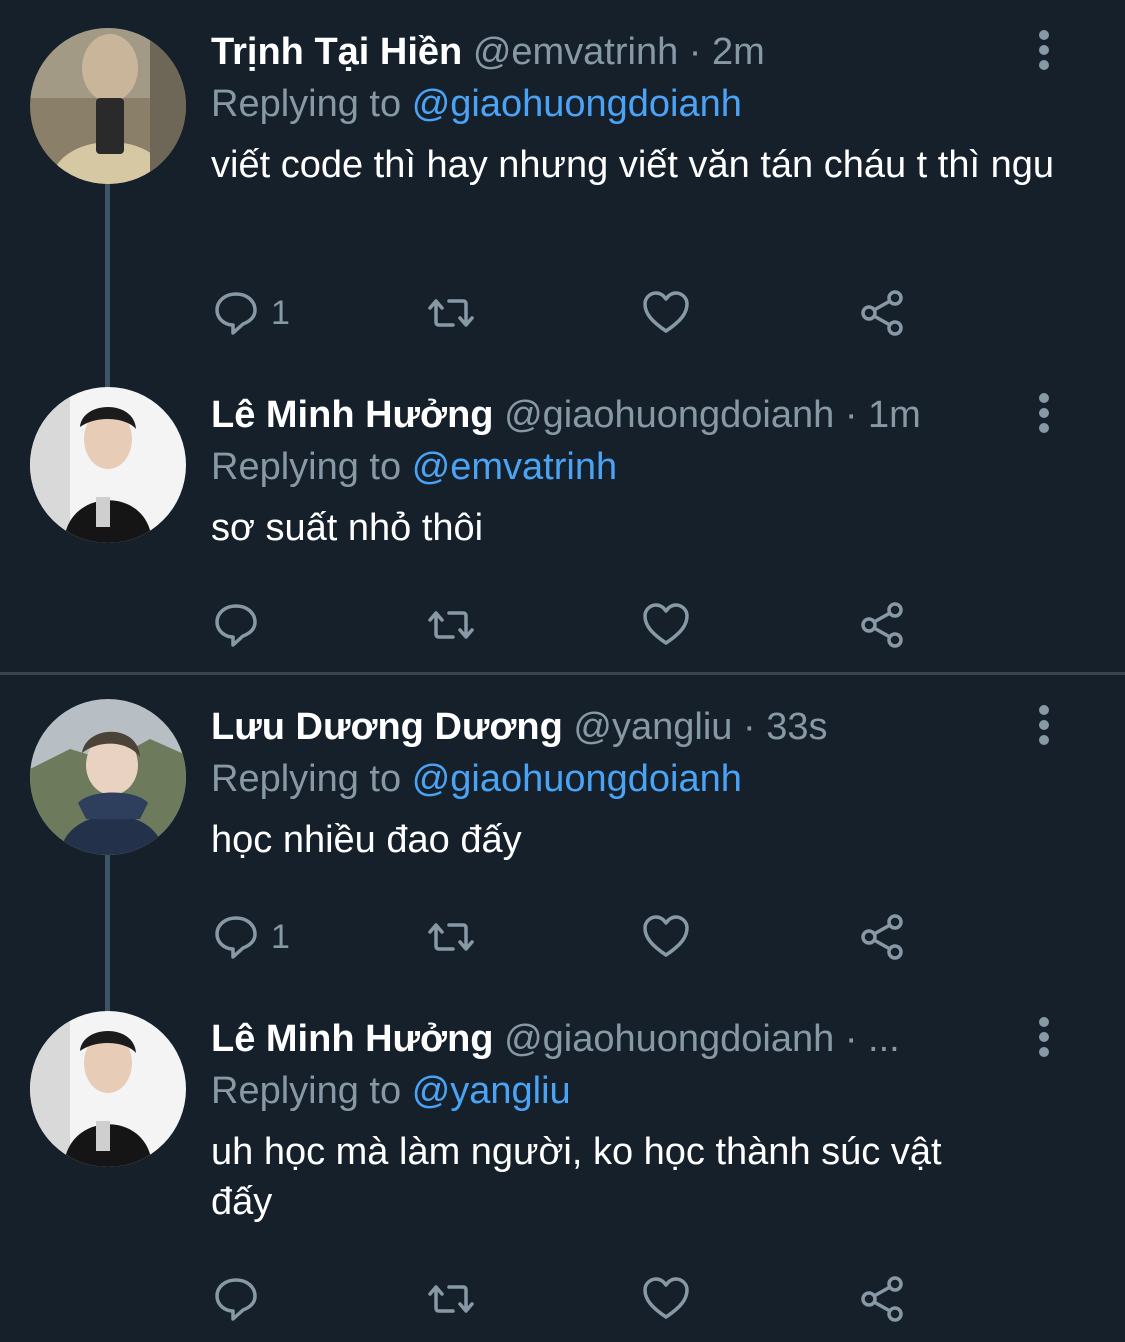 This screenshot has height=1342, width=1125. Describe the element at coordinates (347, 528) in the screenshot. I see `tweet-text: sơ suất nhỏ thôi` at that location.